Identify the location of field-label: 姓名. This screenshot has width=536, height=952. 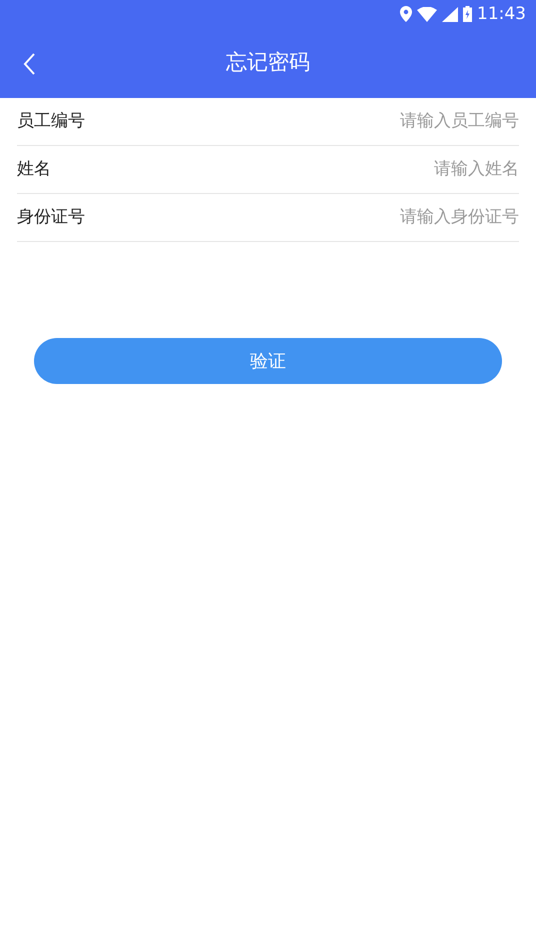
(34, 169).